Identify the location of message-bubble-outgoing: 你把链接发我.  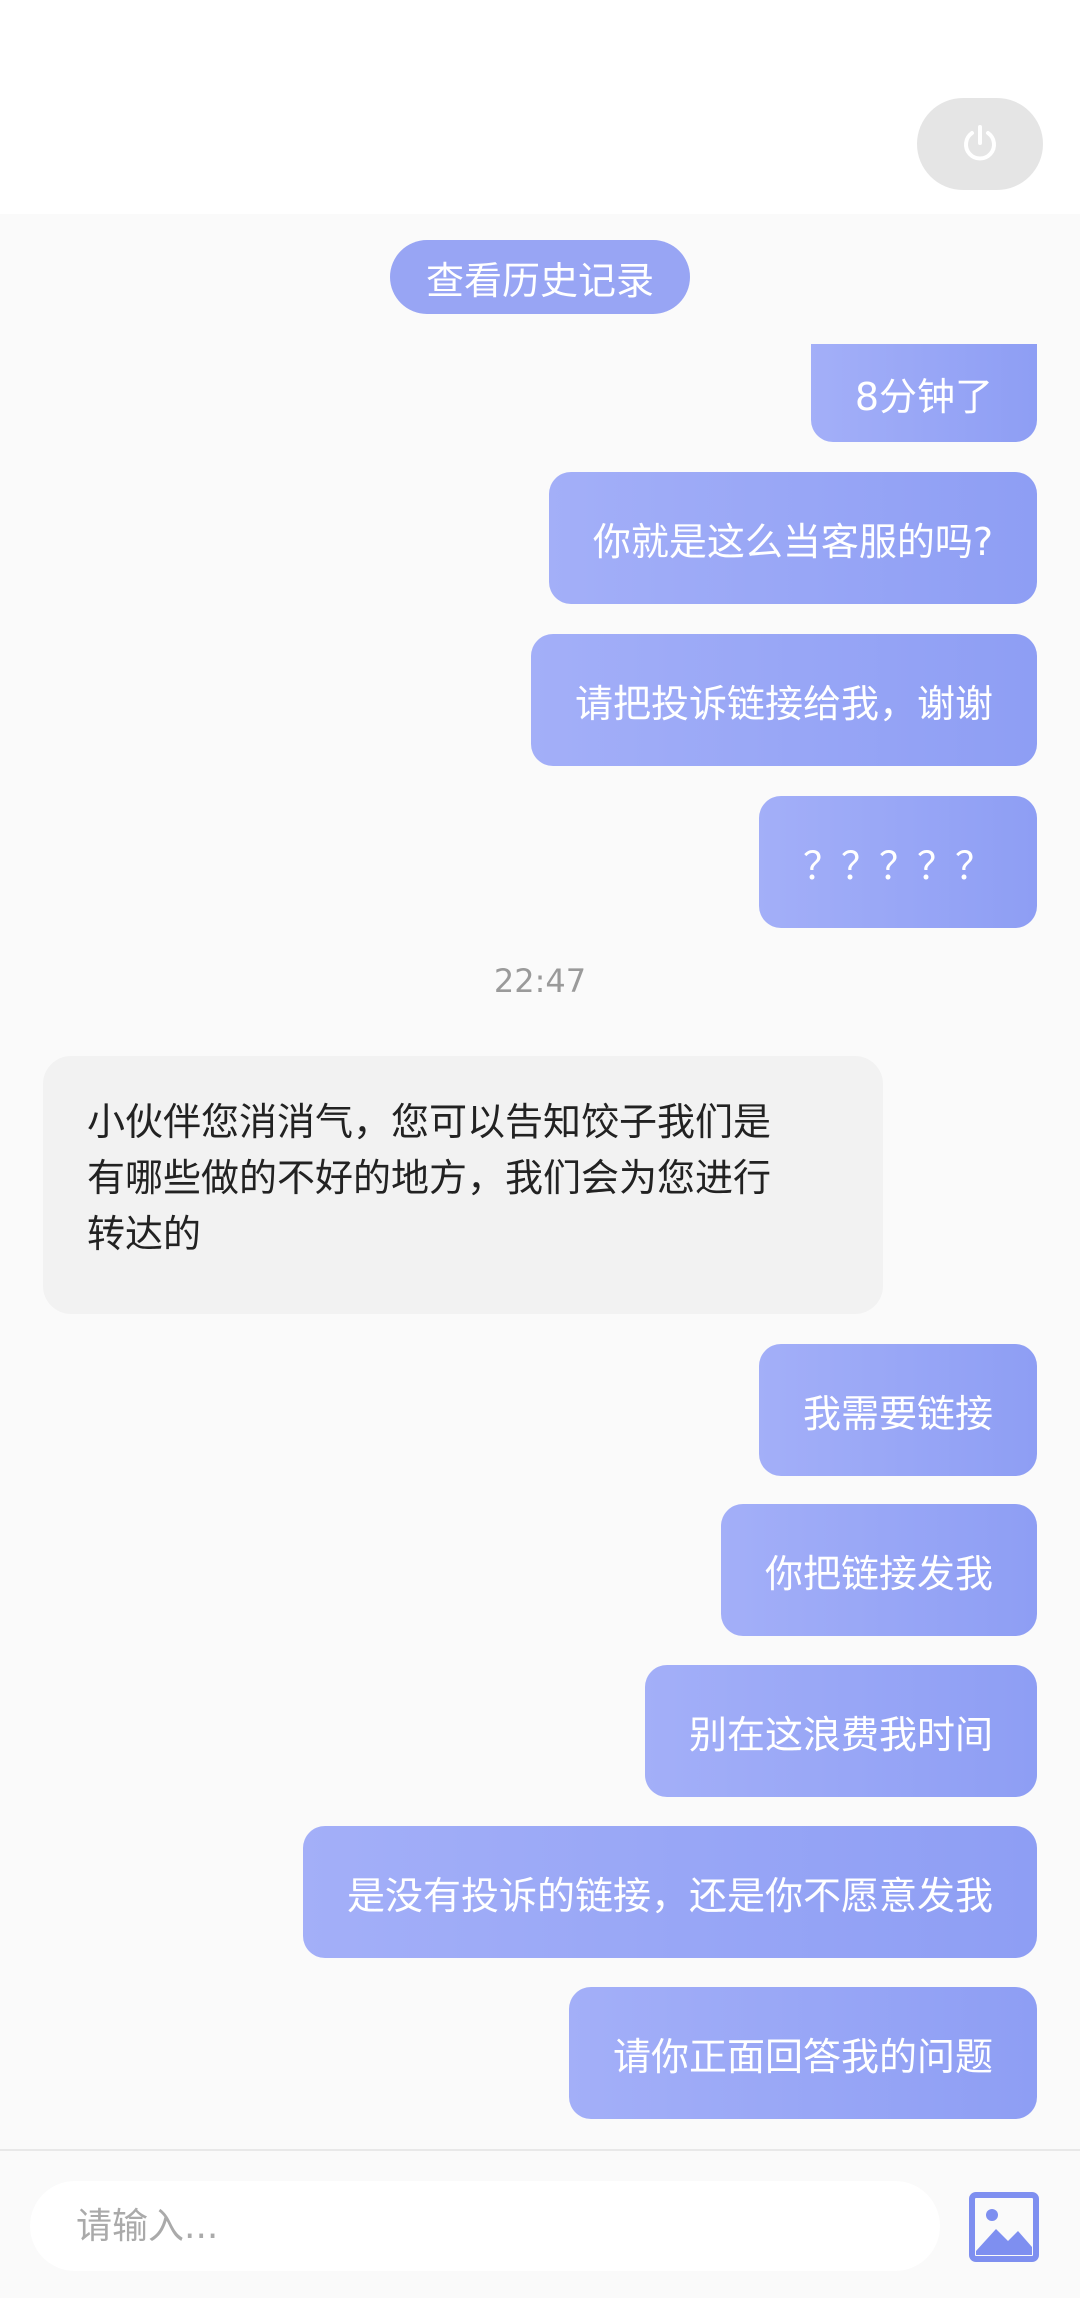
(878, 1570).